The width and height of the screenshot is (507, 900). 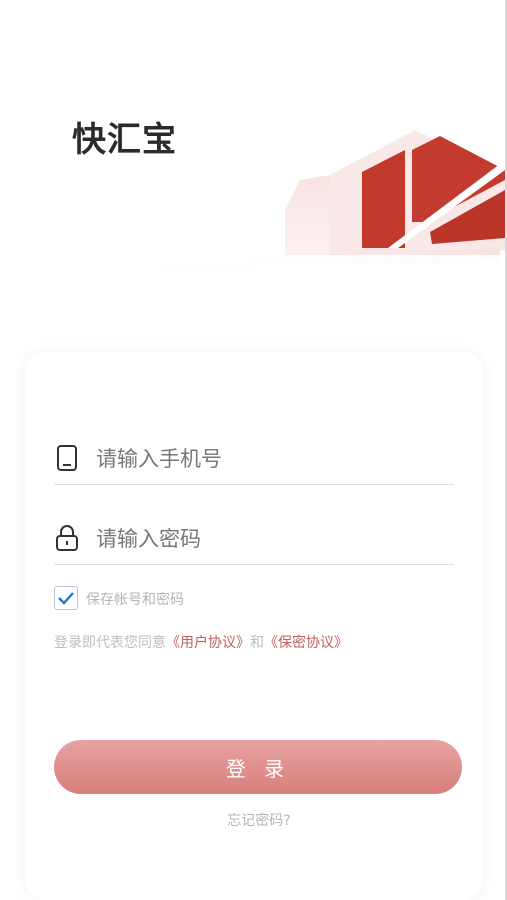 I want to click on lock-icon, so click(x=67, y=538).